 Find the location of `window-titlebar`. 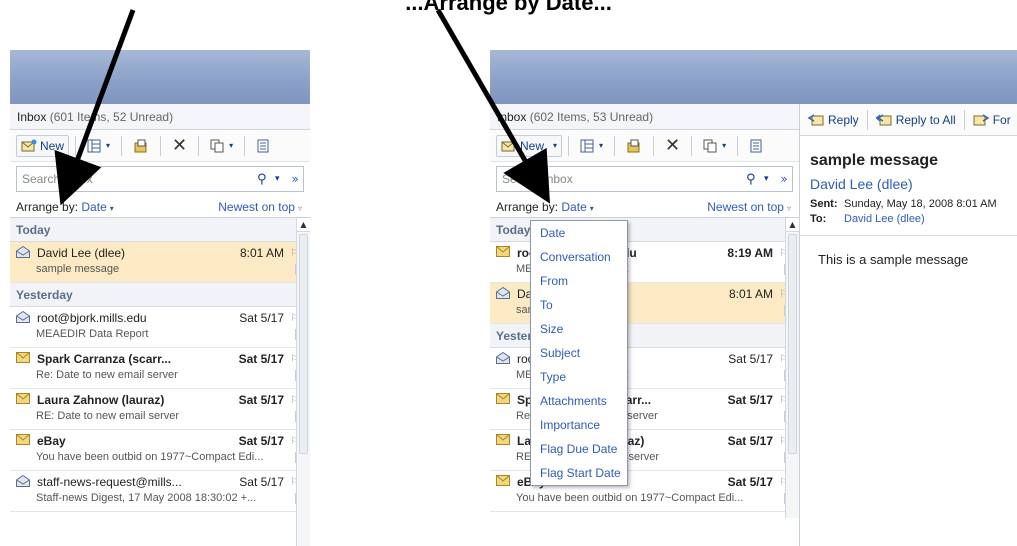

window-titlebar is located at coordinates (753, 77).